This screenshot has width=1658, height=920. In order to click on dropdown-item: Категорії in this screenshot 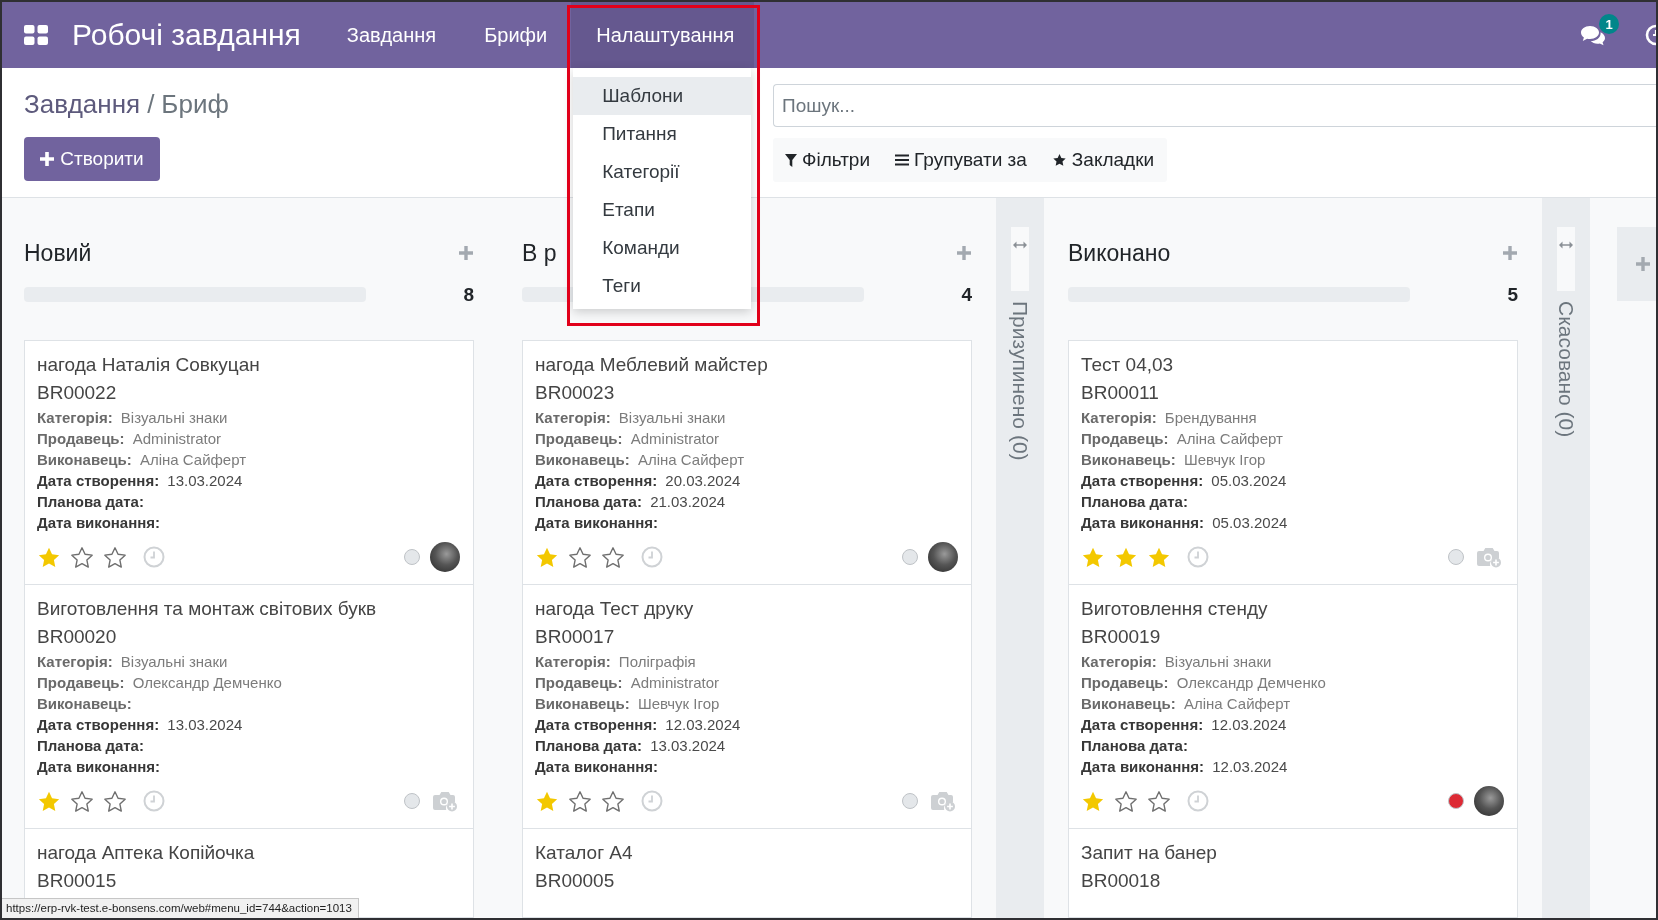, I will do `click(662, 172)`.